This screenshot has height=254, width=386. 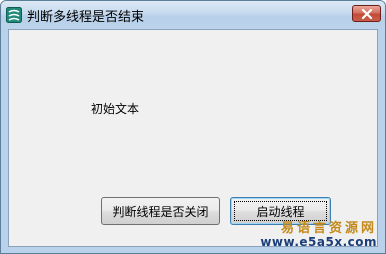 What do you see at coordinates (160, 211) in the screenshot?
I see `check-thread-closed-button: 判断线程是否关闭` at bounding box center [160, 211].